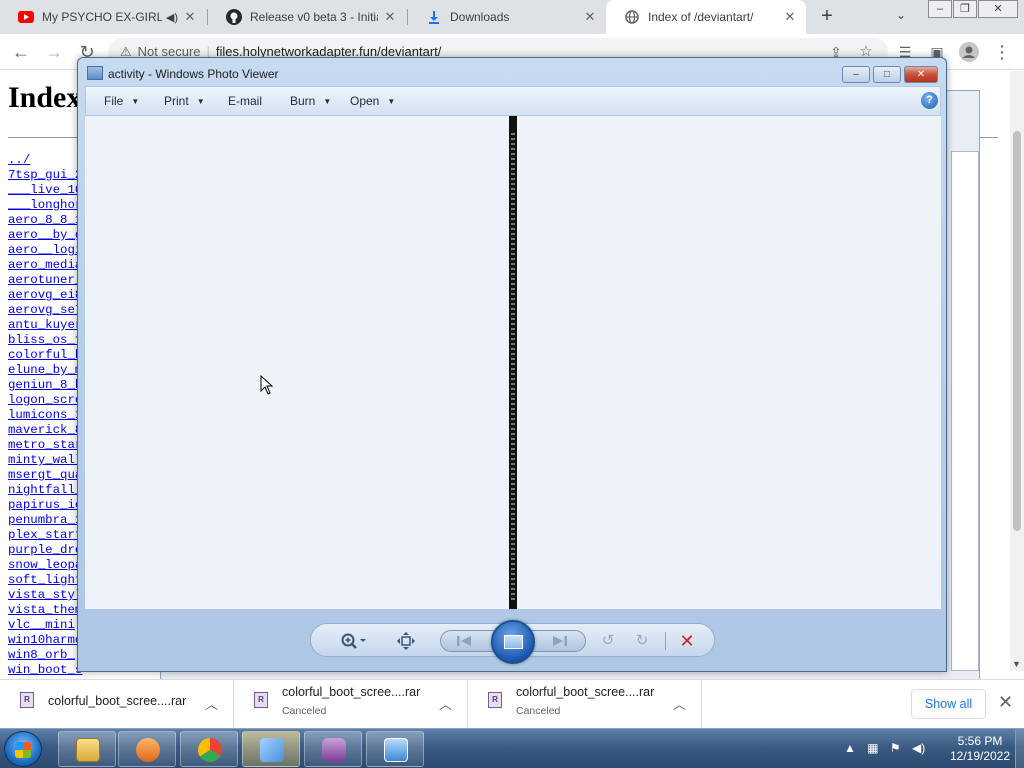  I want to click on photo-viewer-icon, so click(395, 749).